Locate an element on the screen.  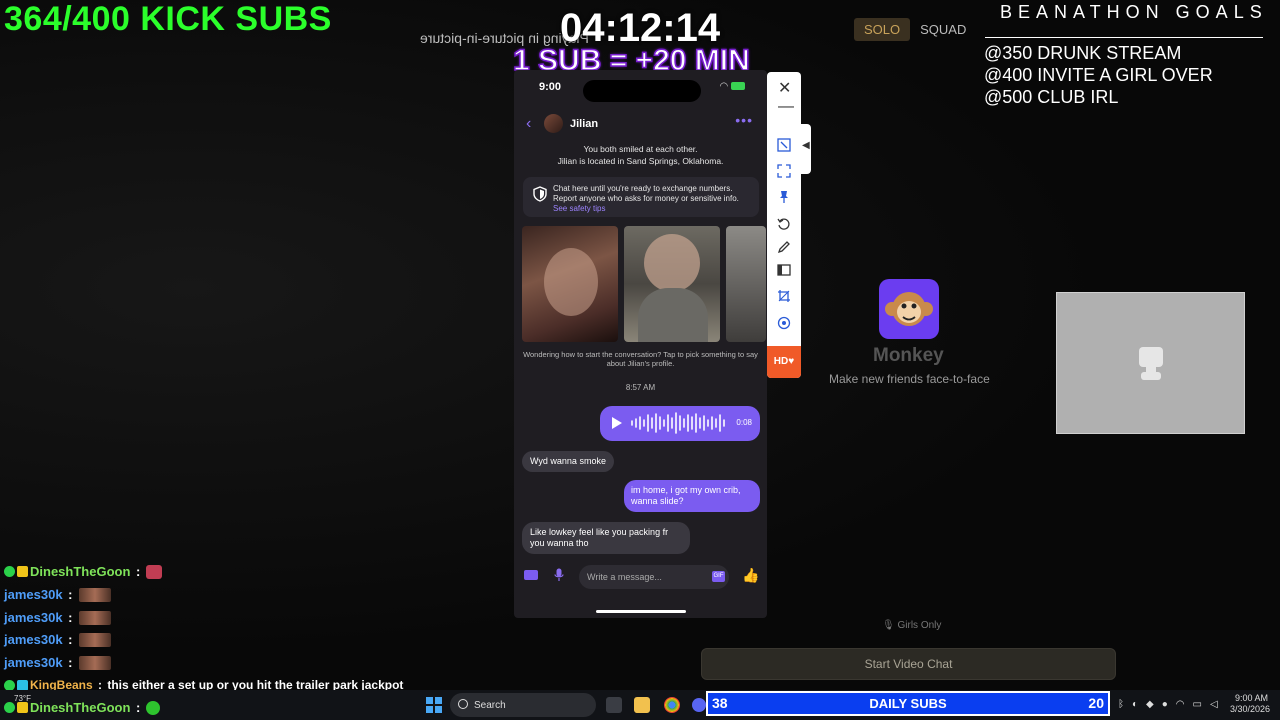
discord-icon is located at coordinates (699, 705).